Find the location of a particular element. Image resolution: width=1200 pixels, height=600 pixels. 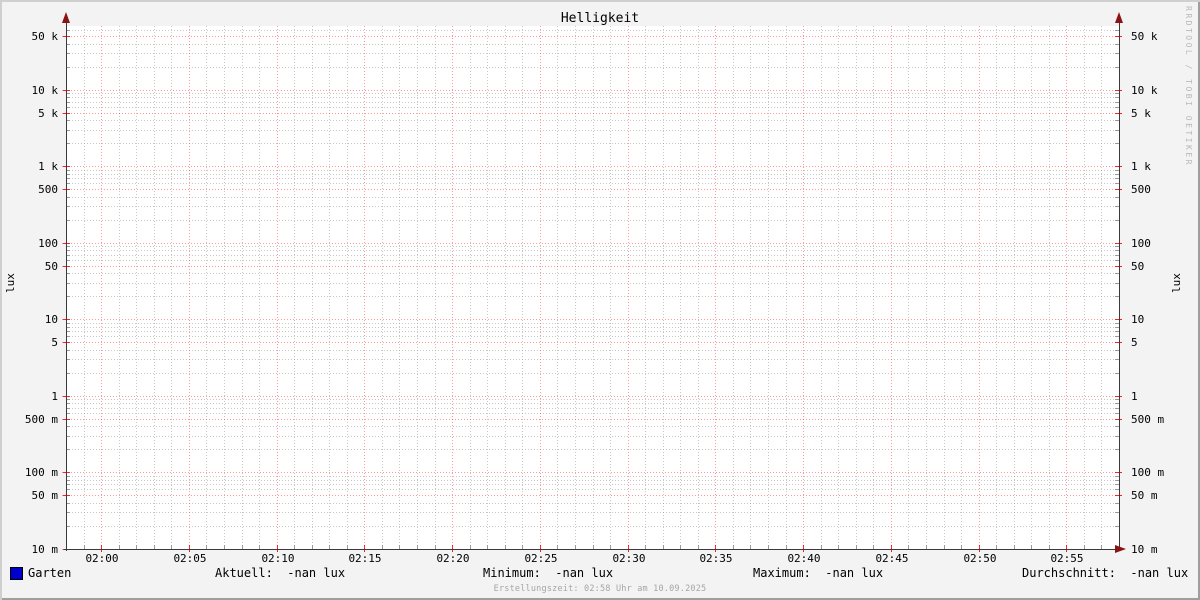

creation-time: Erstellungszeit: 02:58 Uhr am 10.09.2025 is located at coordinates (600, 589).